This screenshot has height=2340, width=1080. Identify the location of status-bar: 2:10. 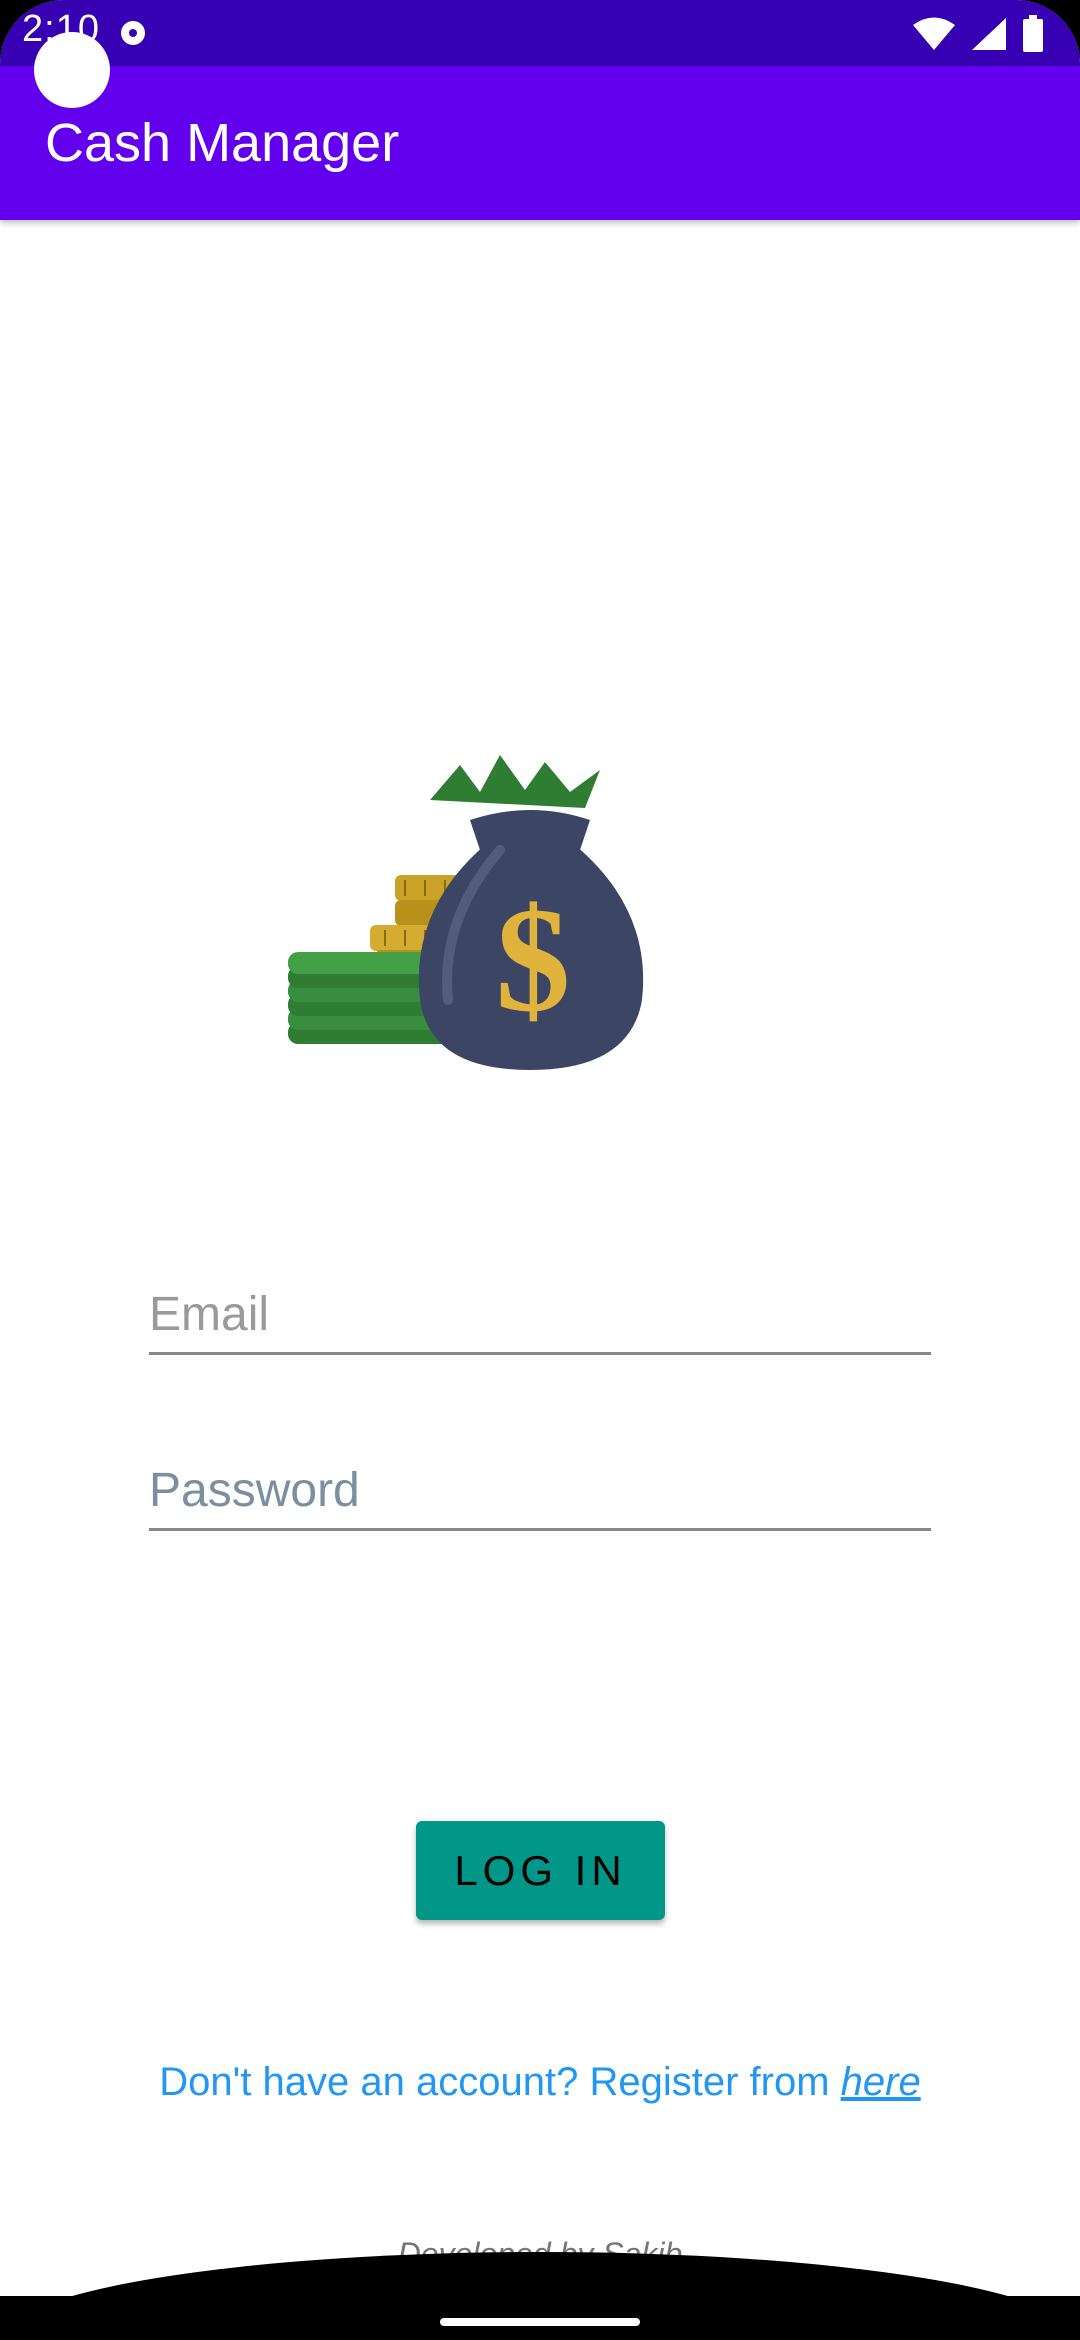
(540, 33).